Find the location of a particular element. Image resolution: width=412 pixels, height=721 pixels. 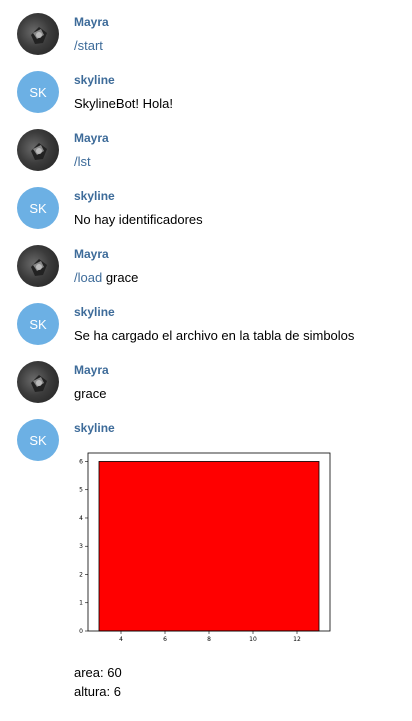

message-text: /load grace is located at coordinates (106, 277).